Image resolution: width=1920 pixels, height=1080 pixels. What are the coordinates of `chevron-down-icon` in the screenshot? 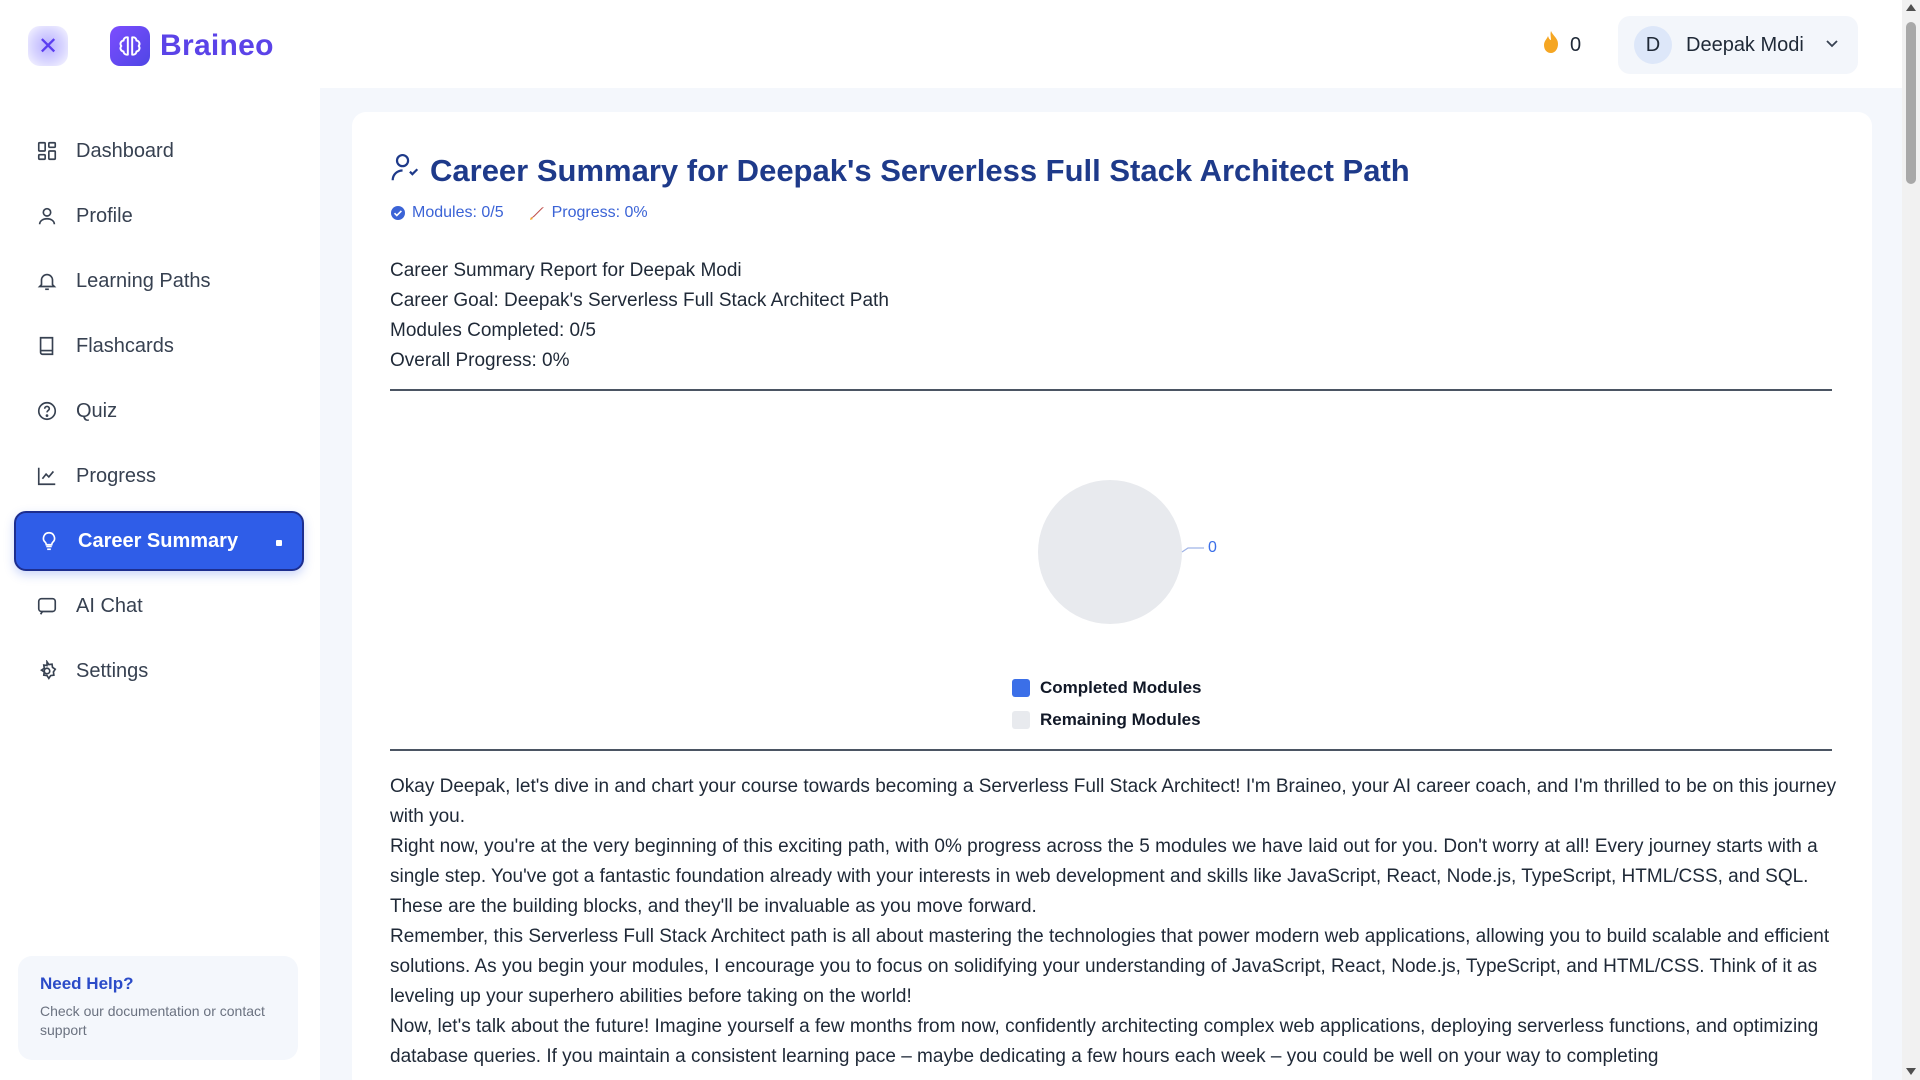 It's located at (1832, 45).